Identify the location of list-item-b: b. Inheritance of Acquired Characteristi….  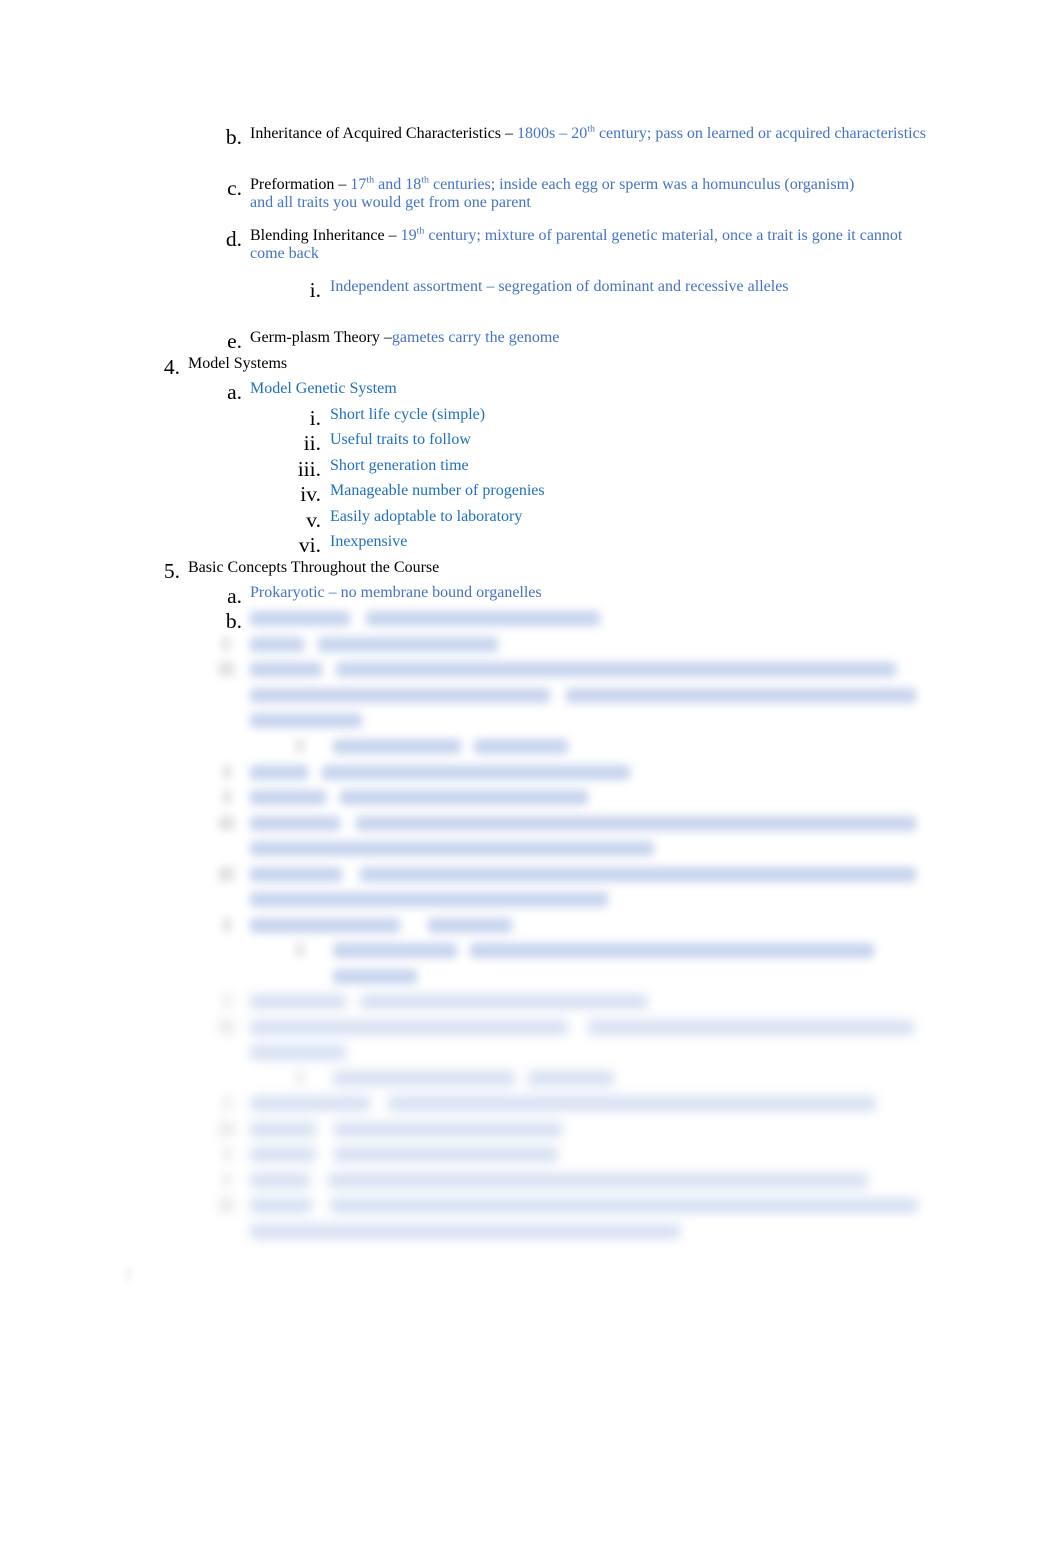
(588, 136).